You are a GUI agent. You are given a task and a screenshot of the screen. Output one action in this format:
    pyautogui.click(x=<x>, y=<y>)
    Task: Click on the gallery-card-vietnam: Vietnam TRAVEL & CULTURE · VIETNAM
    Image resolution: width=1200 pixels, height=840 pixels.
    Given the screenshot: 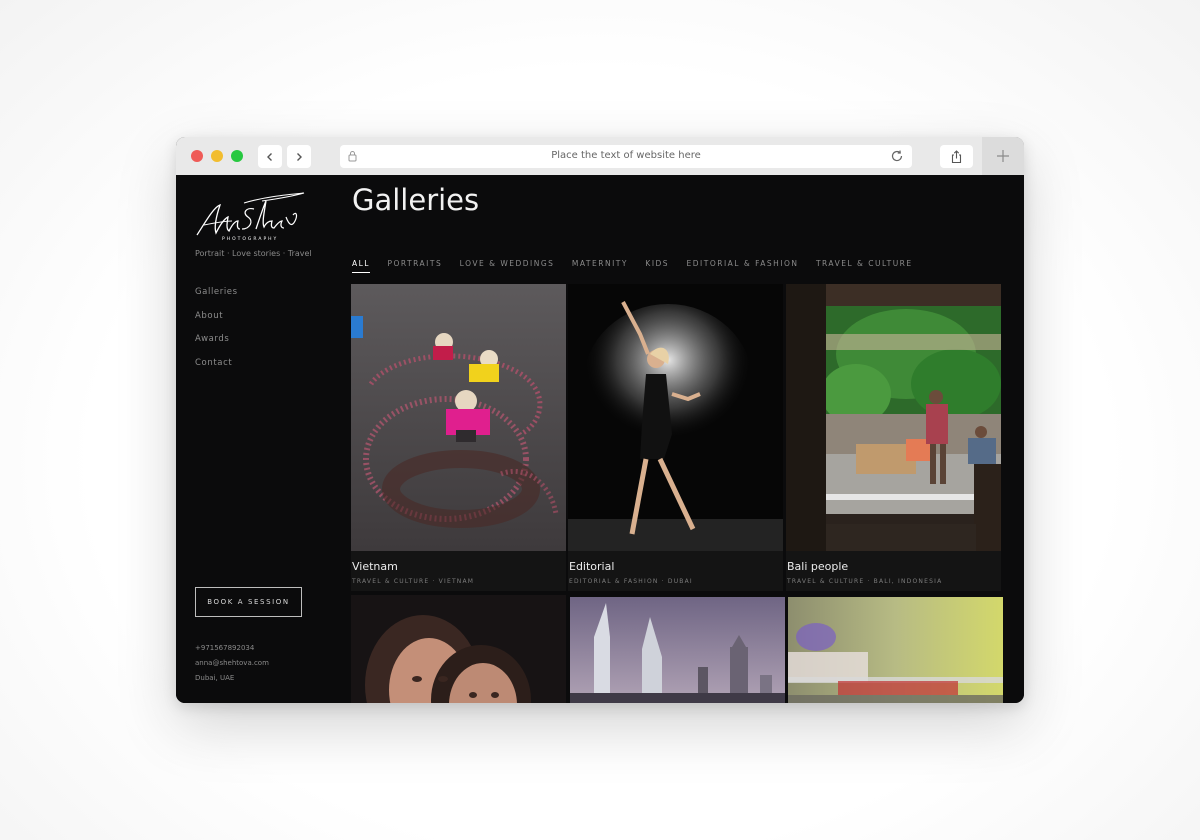 What is the action you would take?
    pyautogui.click(x=458, y=437)
    